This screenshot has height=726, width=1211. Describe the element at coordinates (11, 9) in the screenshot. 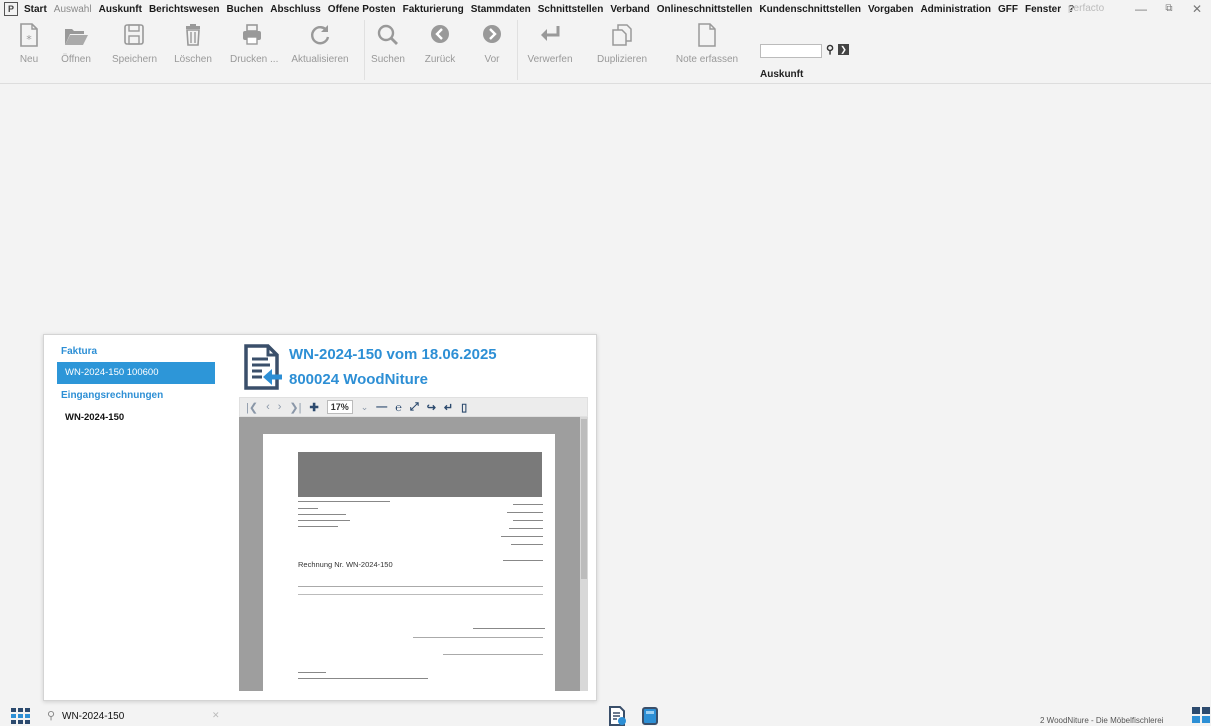

I see `app-logo-icon: P` at that location.